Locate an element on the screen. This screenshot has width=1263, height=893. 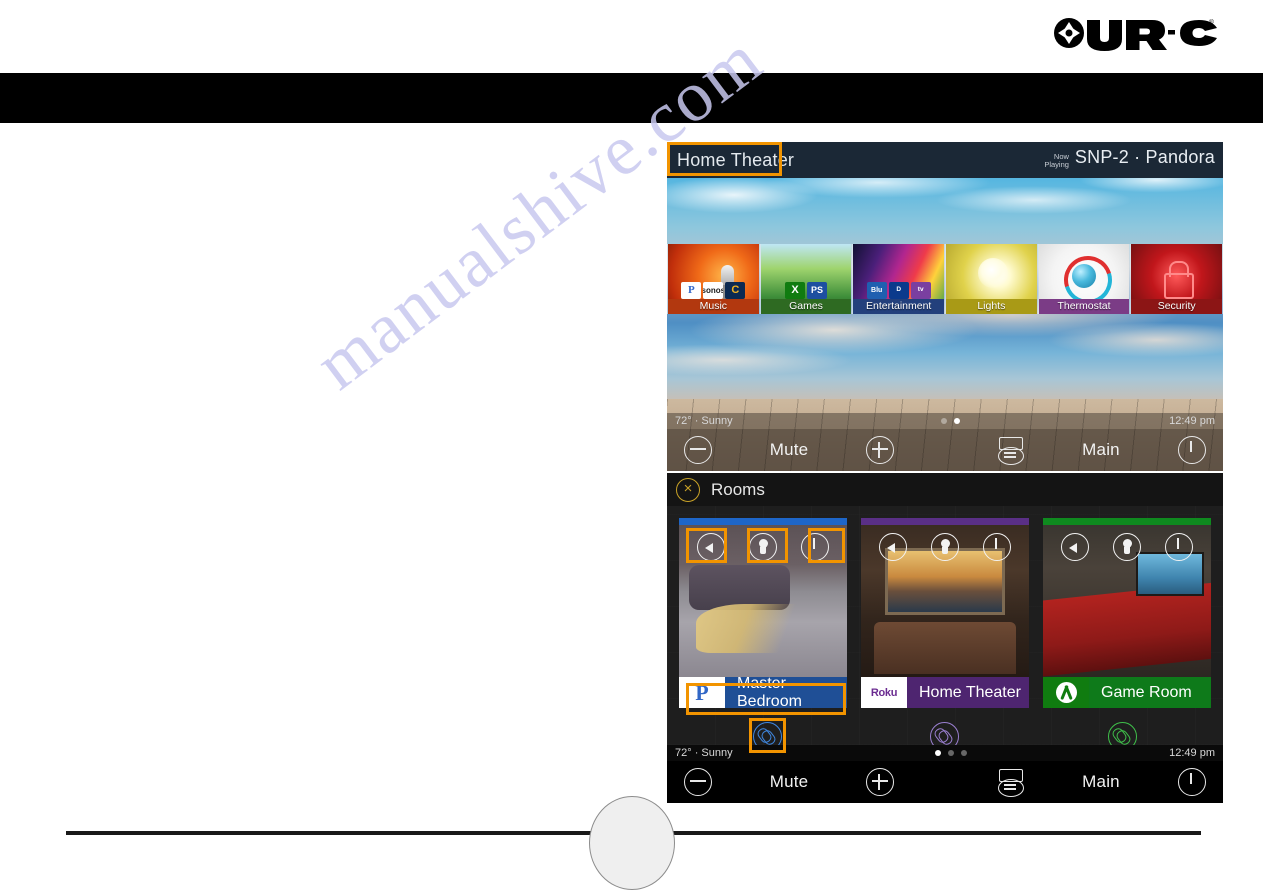
service-badge-3: C is located at coordinates (735, 290).